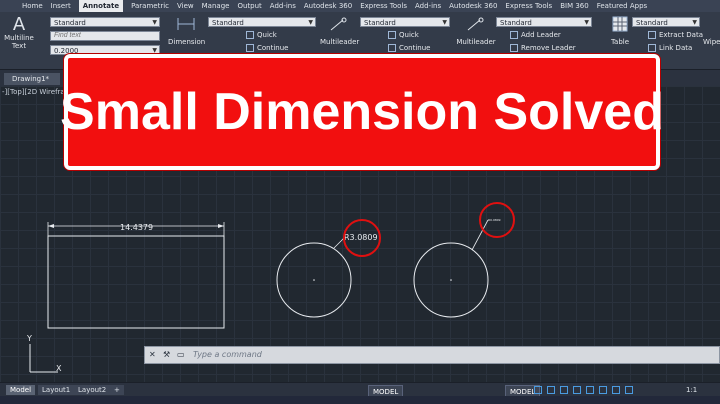  What do you see at coordinates (136, 282) in the screenshot?
I see `rectangle-shape` at bounding box center [136, 282].